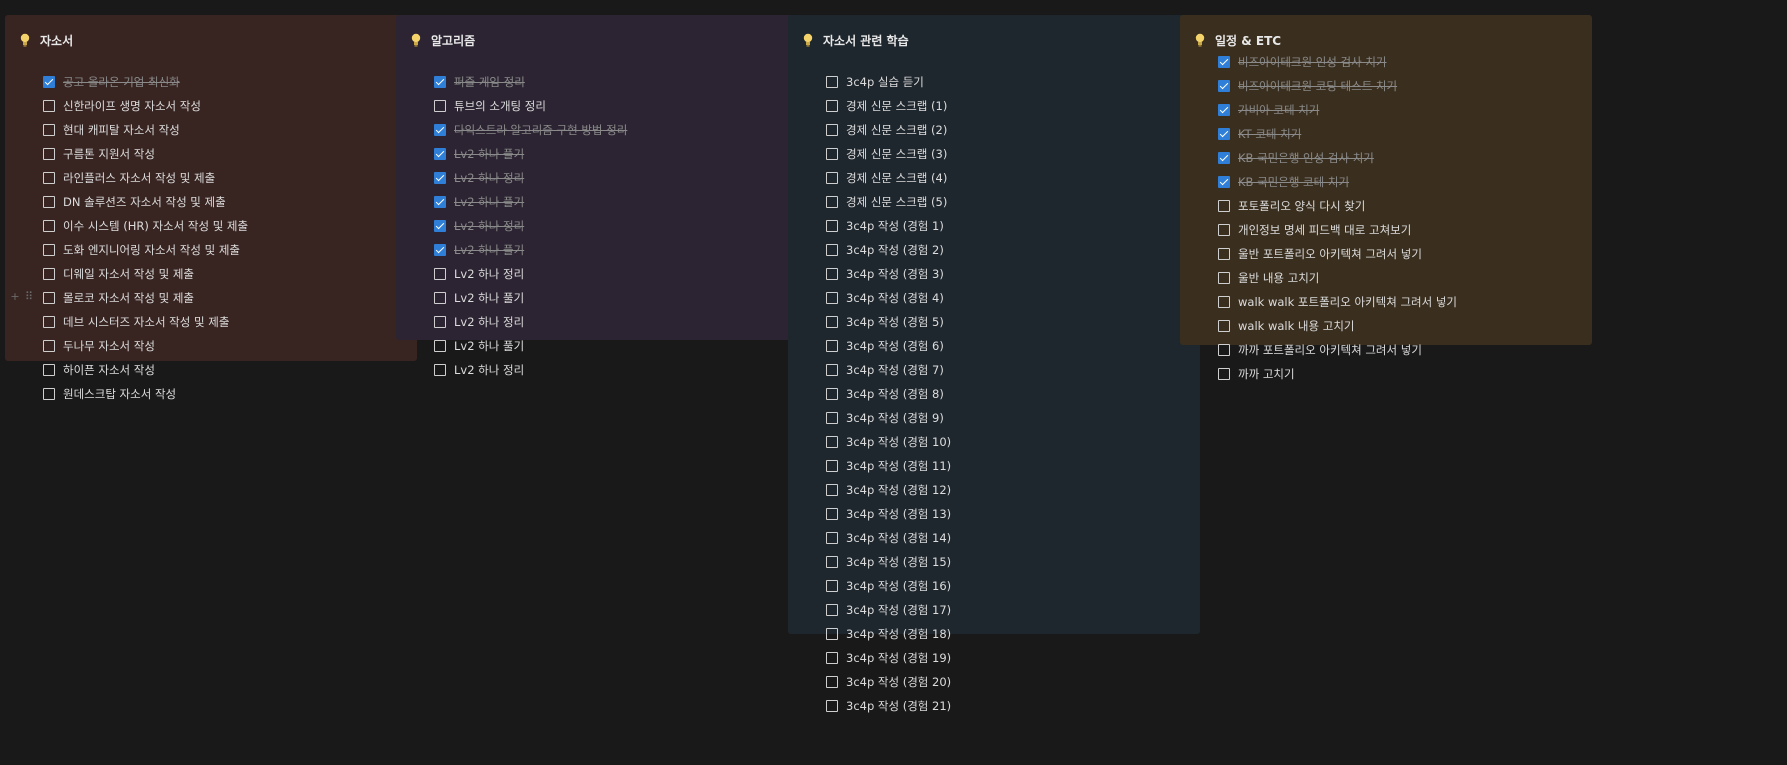 The height and width of the screenshot is (765, 1787). Describe the element at coordinates (994, 226) in the screenshot. I see `todo-item: 3c4p 작성 (경험 1)` at that location.